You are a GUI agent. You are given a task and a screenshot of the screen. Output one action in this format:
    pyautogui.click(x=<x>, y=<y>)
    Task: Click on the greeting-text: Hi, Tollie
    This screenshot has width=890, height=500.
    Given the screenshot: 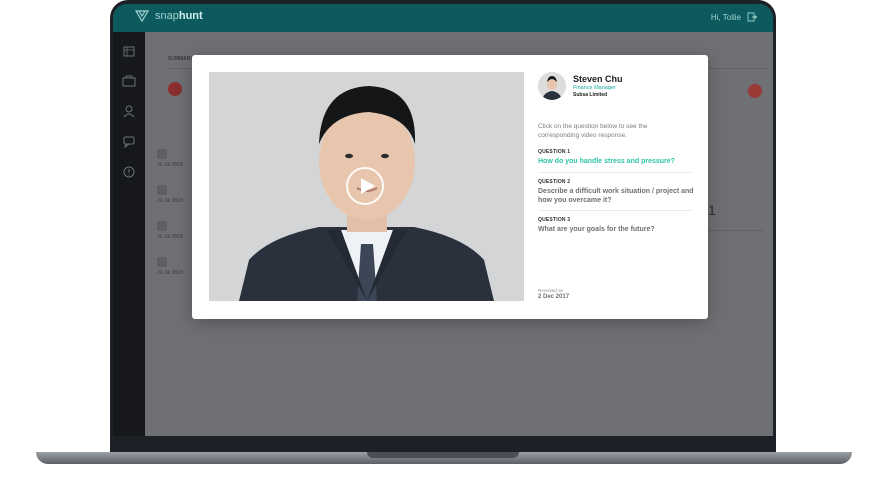 What is the action you would take?
    pyautogui.click(x=725, y=17)
    